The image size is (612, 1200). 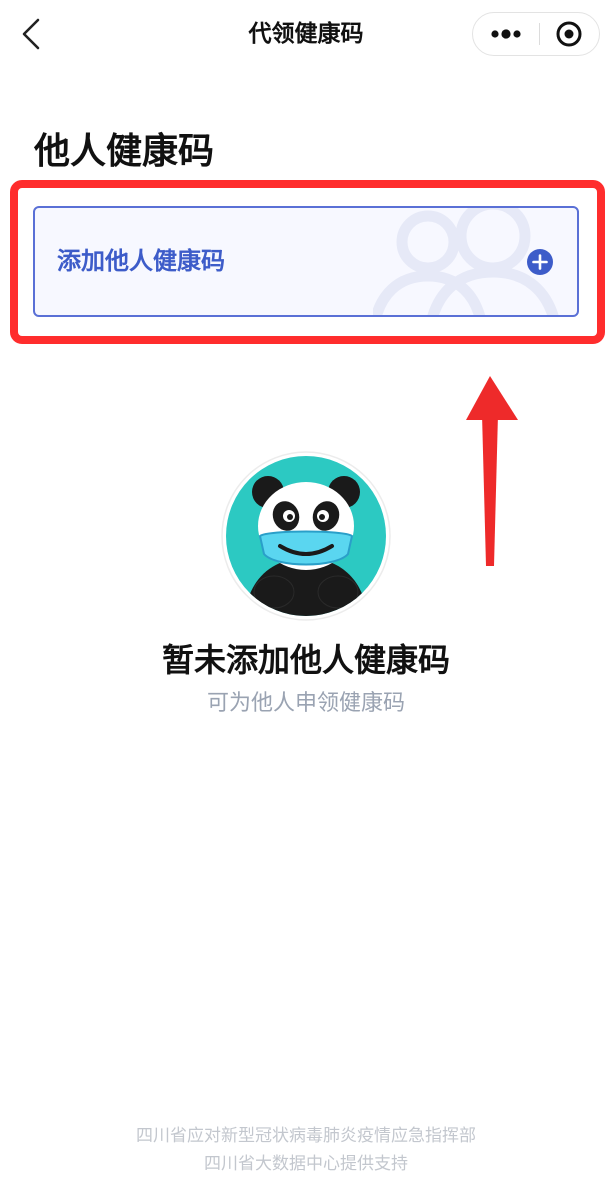 What do you see at coordinates (306, 261) in the screenshot?
I see `add-health-code-card: 添加他人健康码` at bounding box center [306, 261].